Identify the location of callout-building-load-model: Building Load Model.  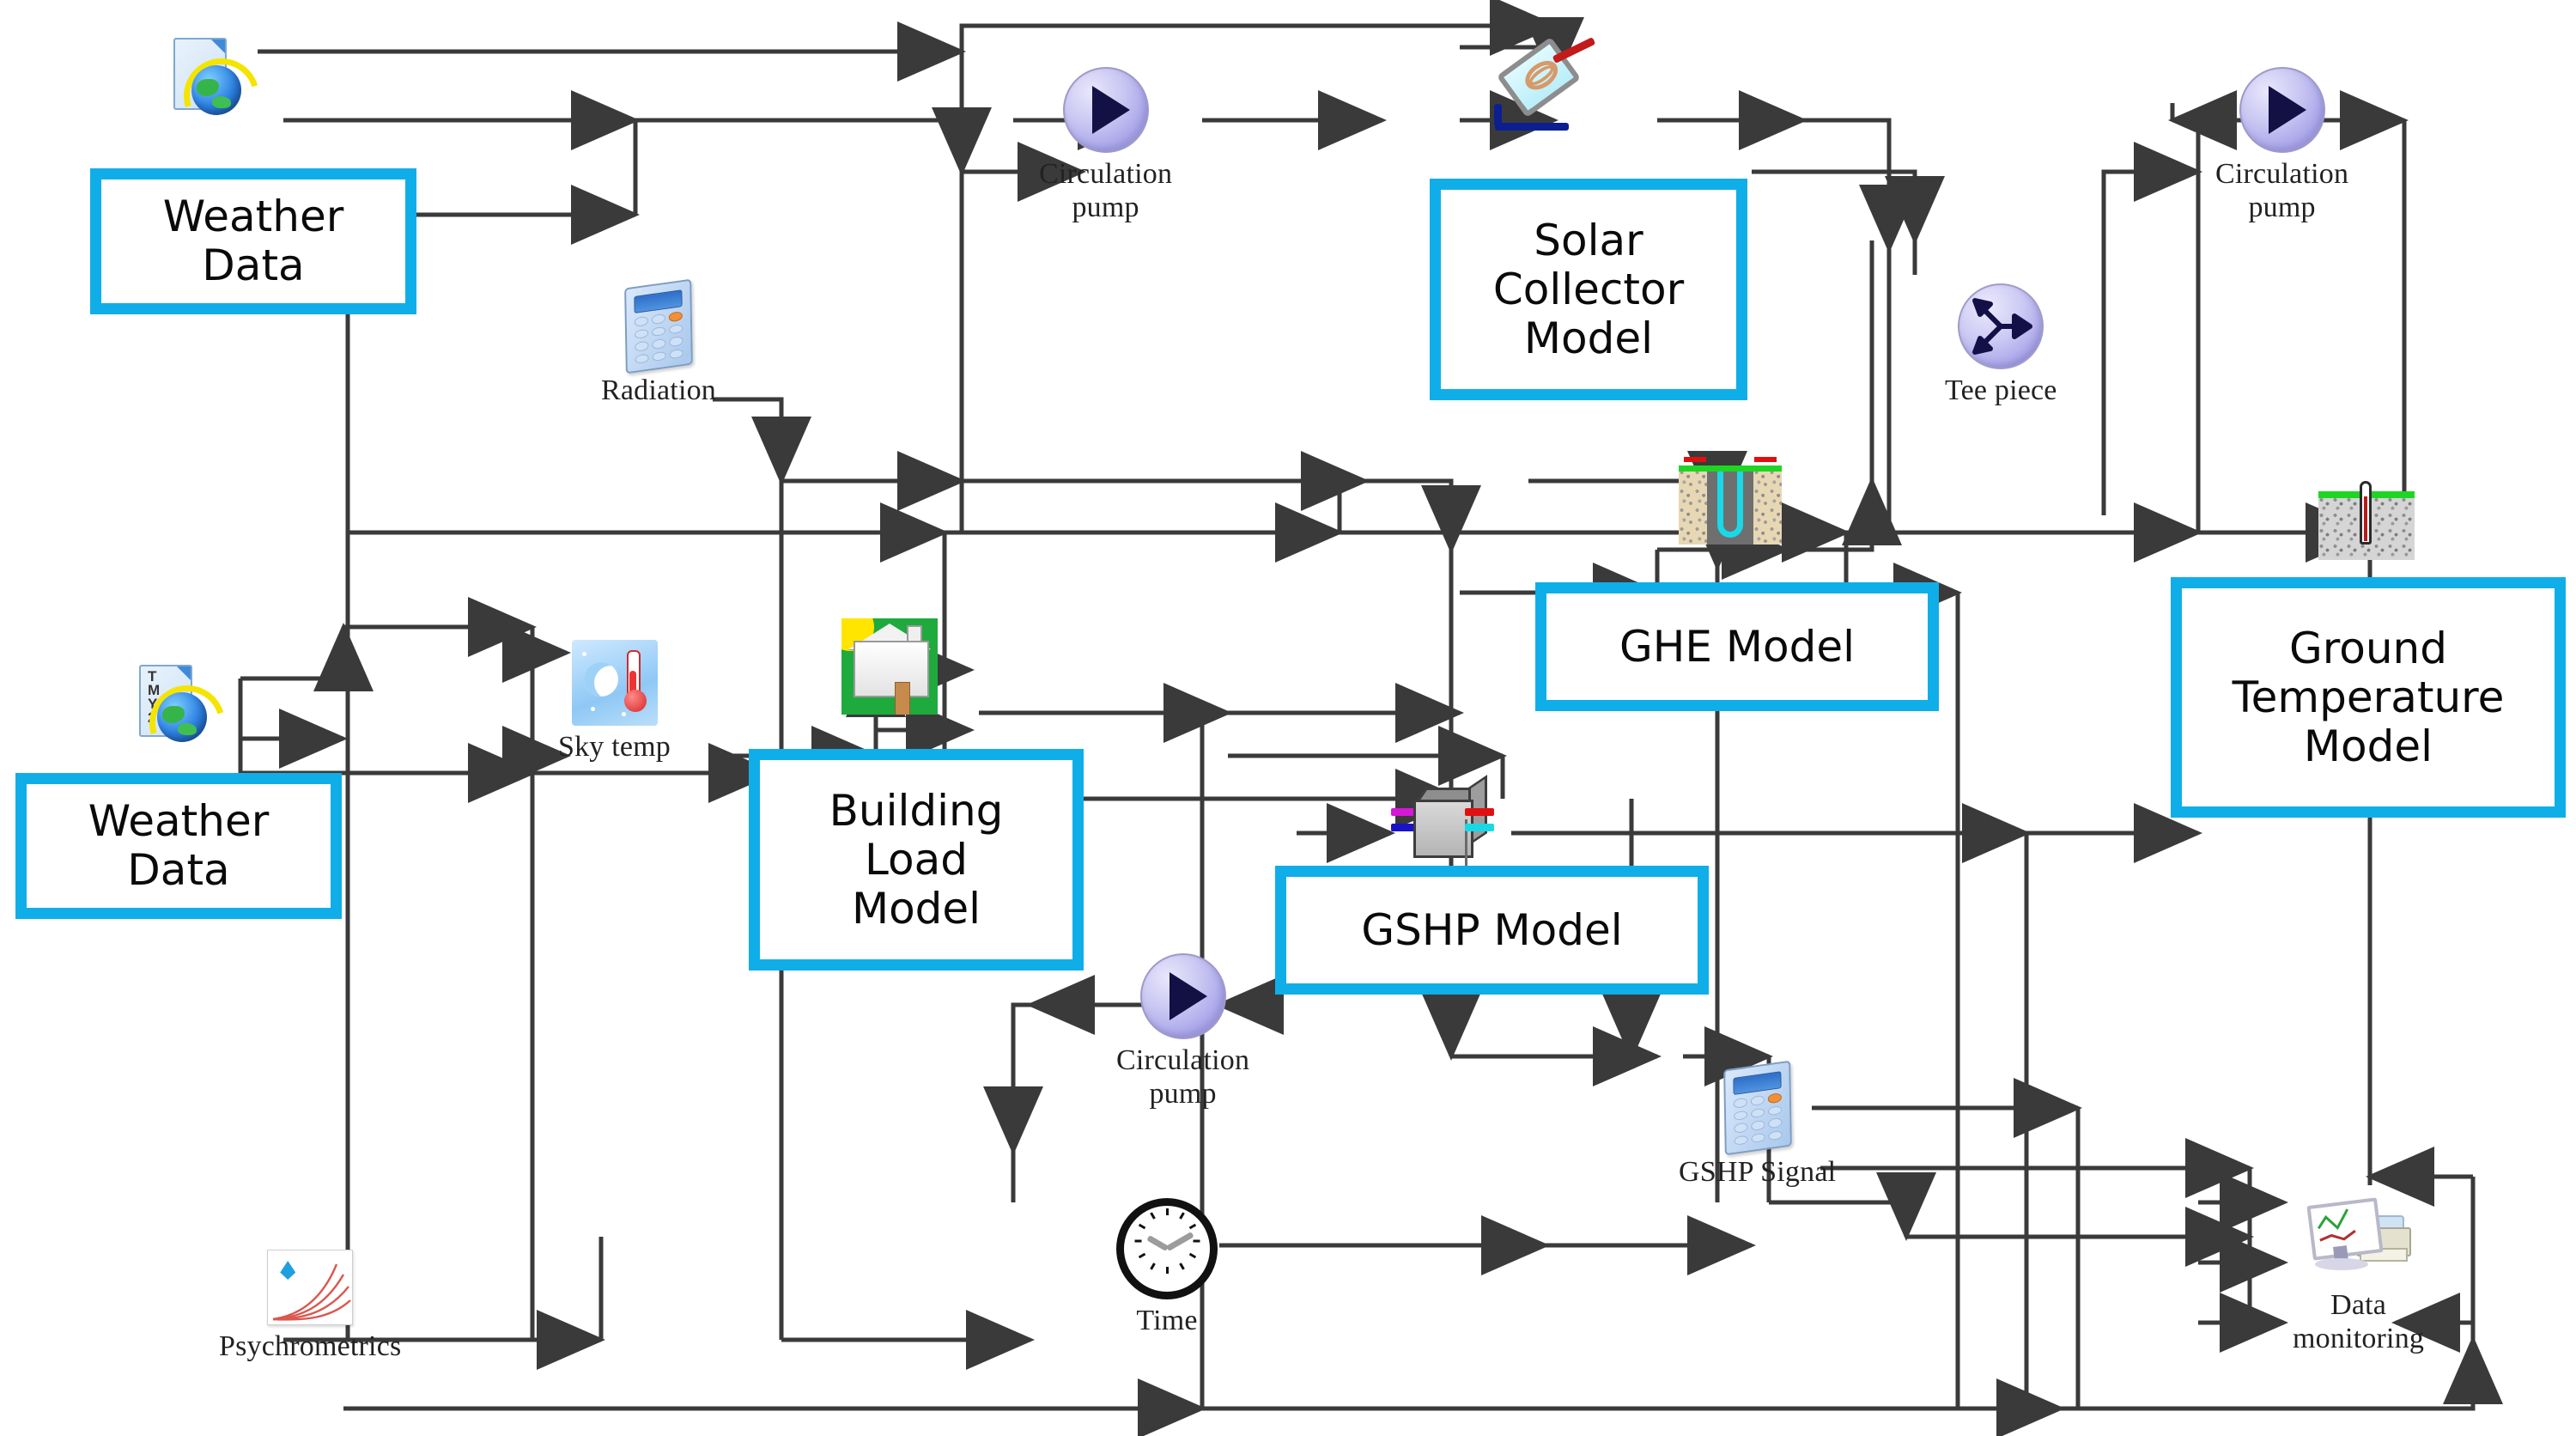
(917, 860).